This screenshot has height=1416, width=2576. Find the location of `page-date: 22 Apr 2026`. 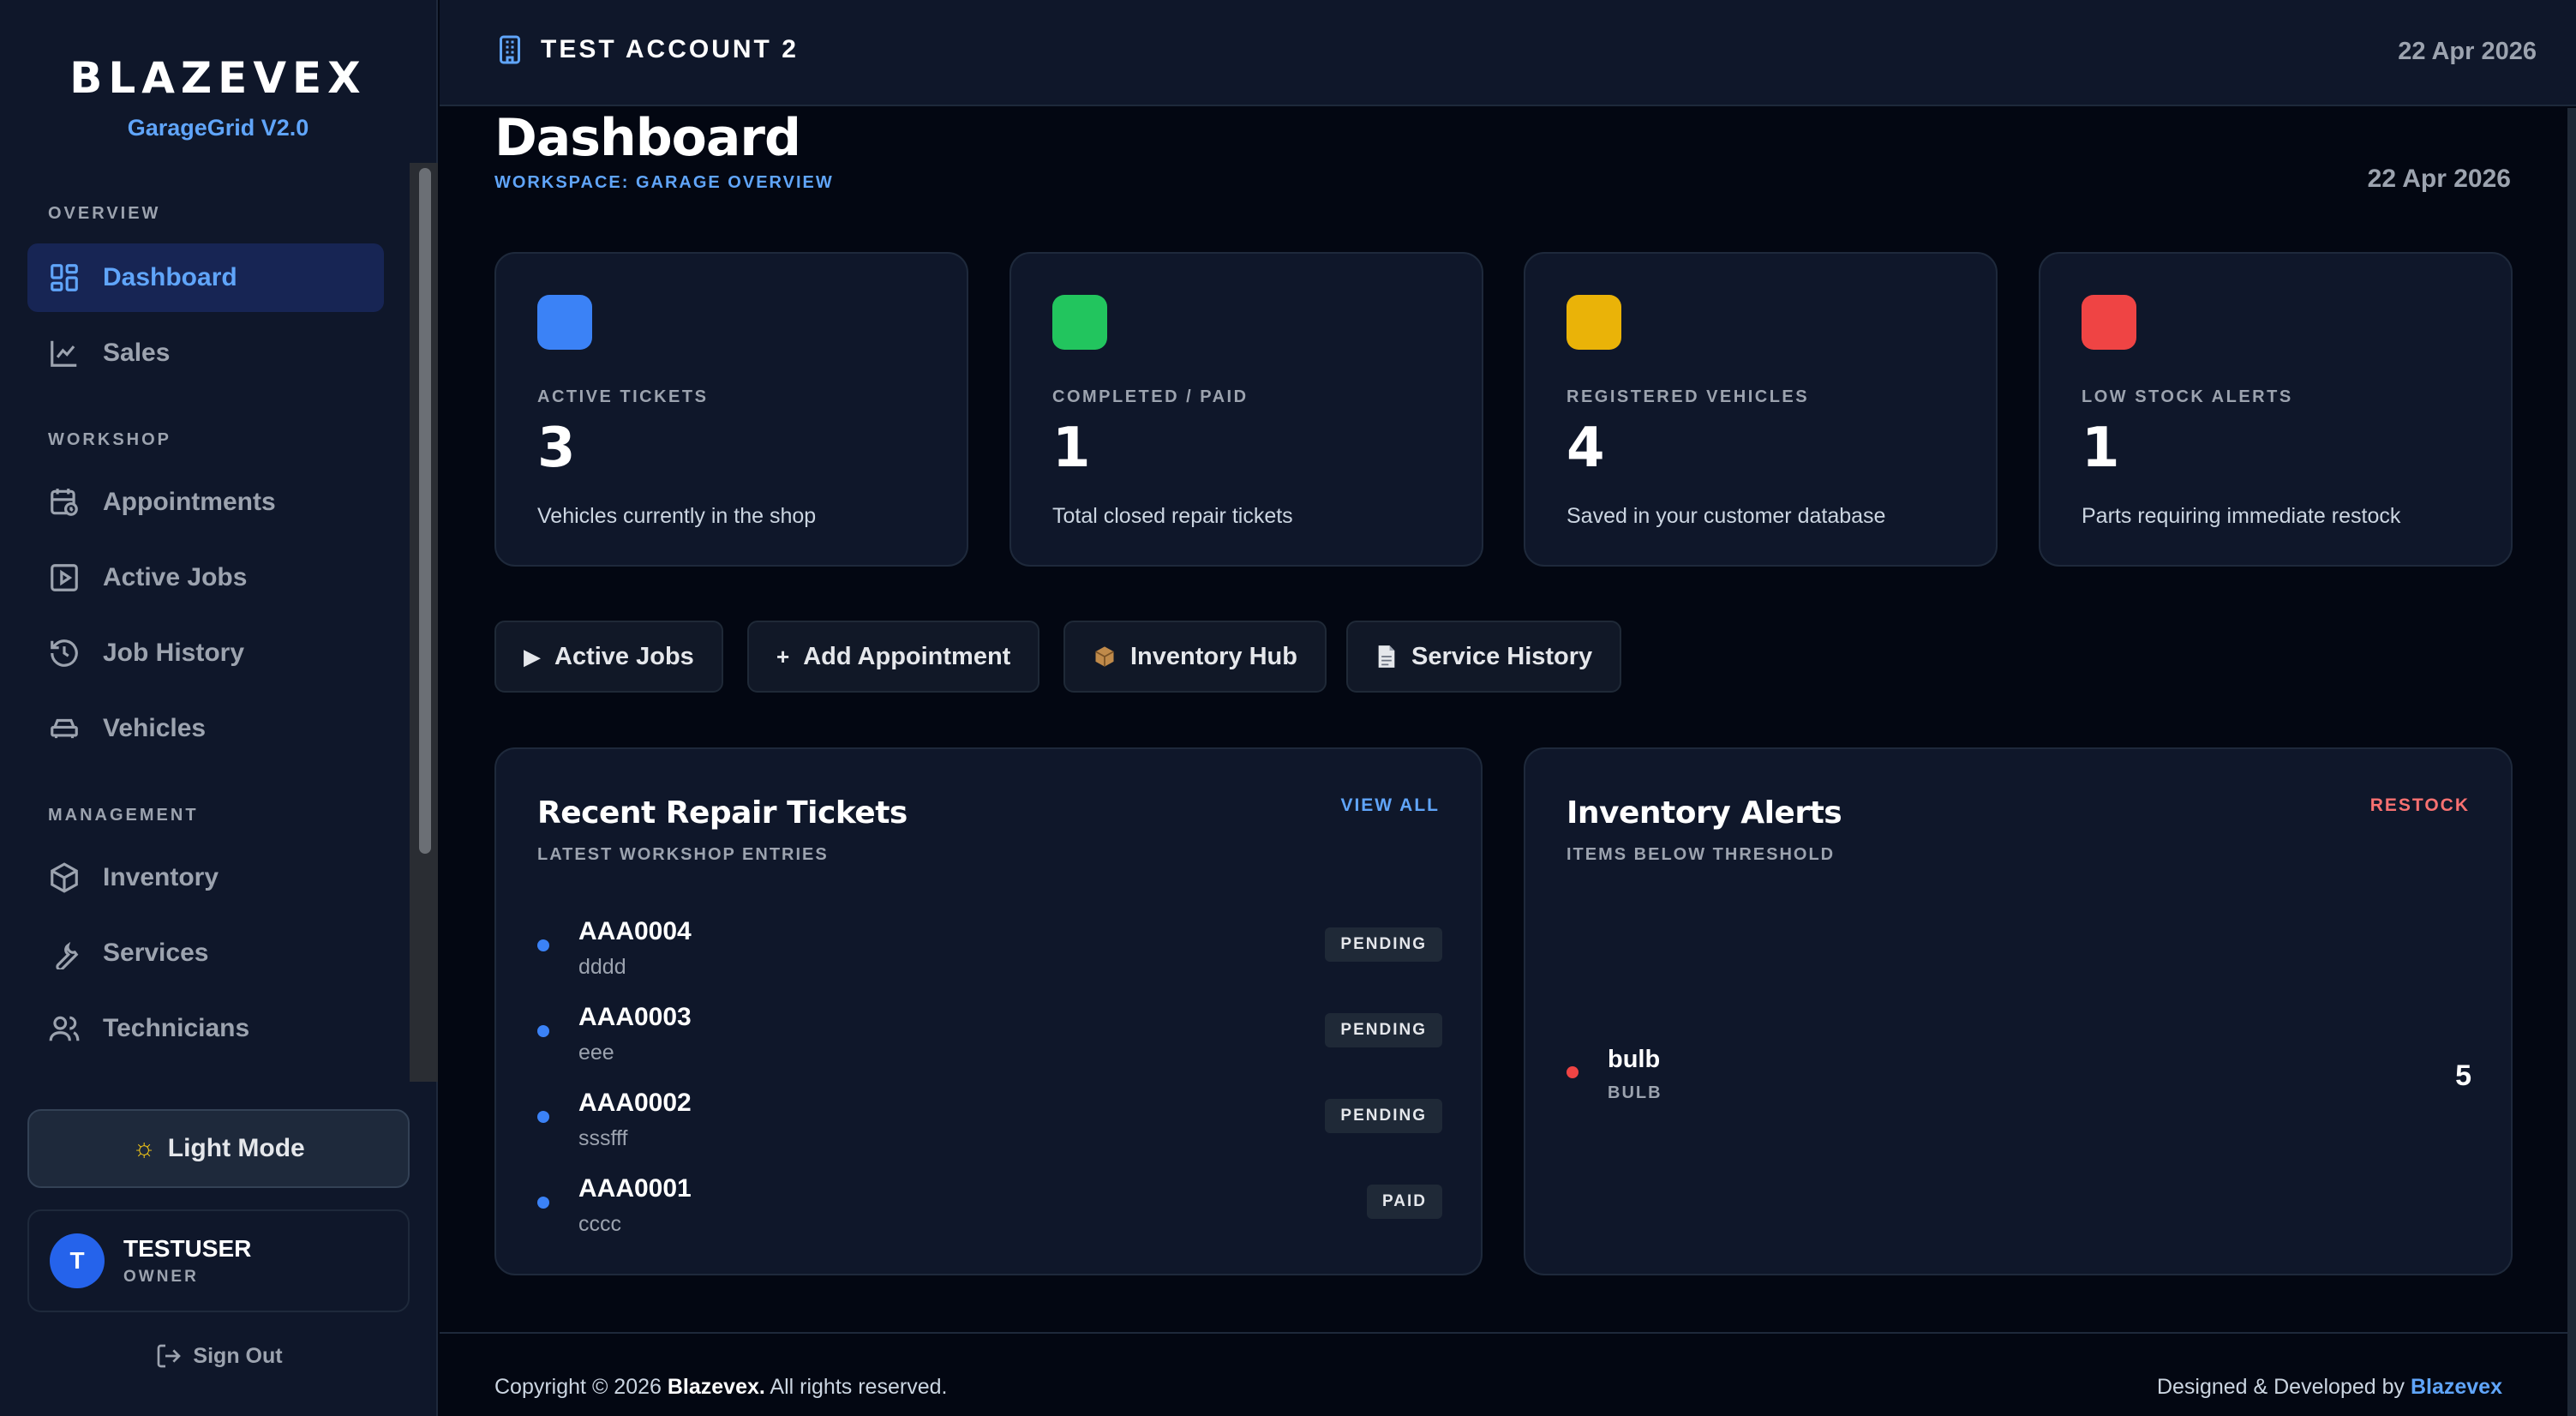

page-date: 22 Apr 2026 is located at coordinates (2439, 179).